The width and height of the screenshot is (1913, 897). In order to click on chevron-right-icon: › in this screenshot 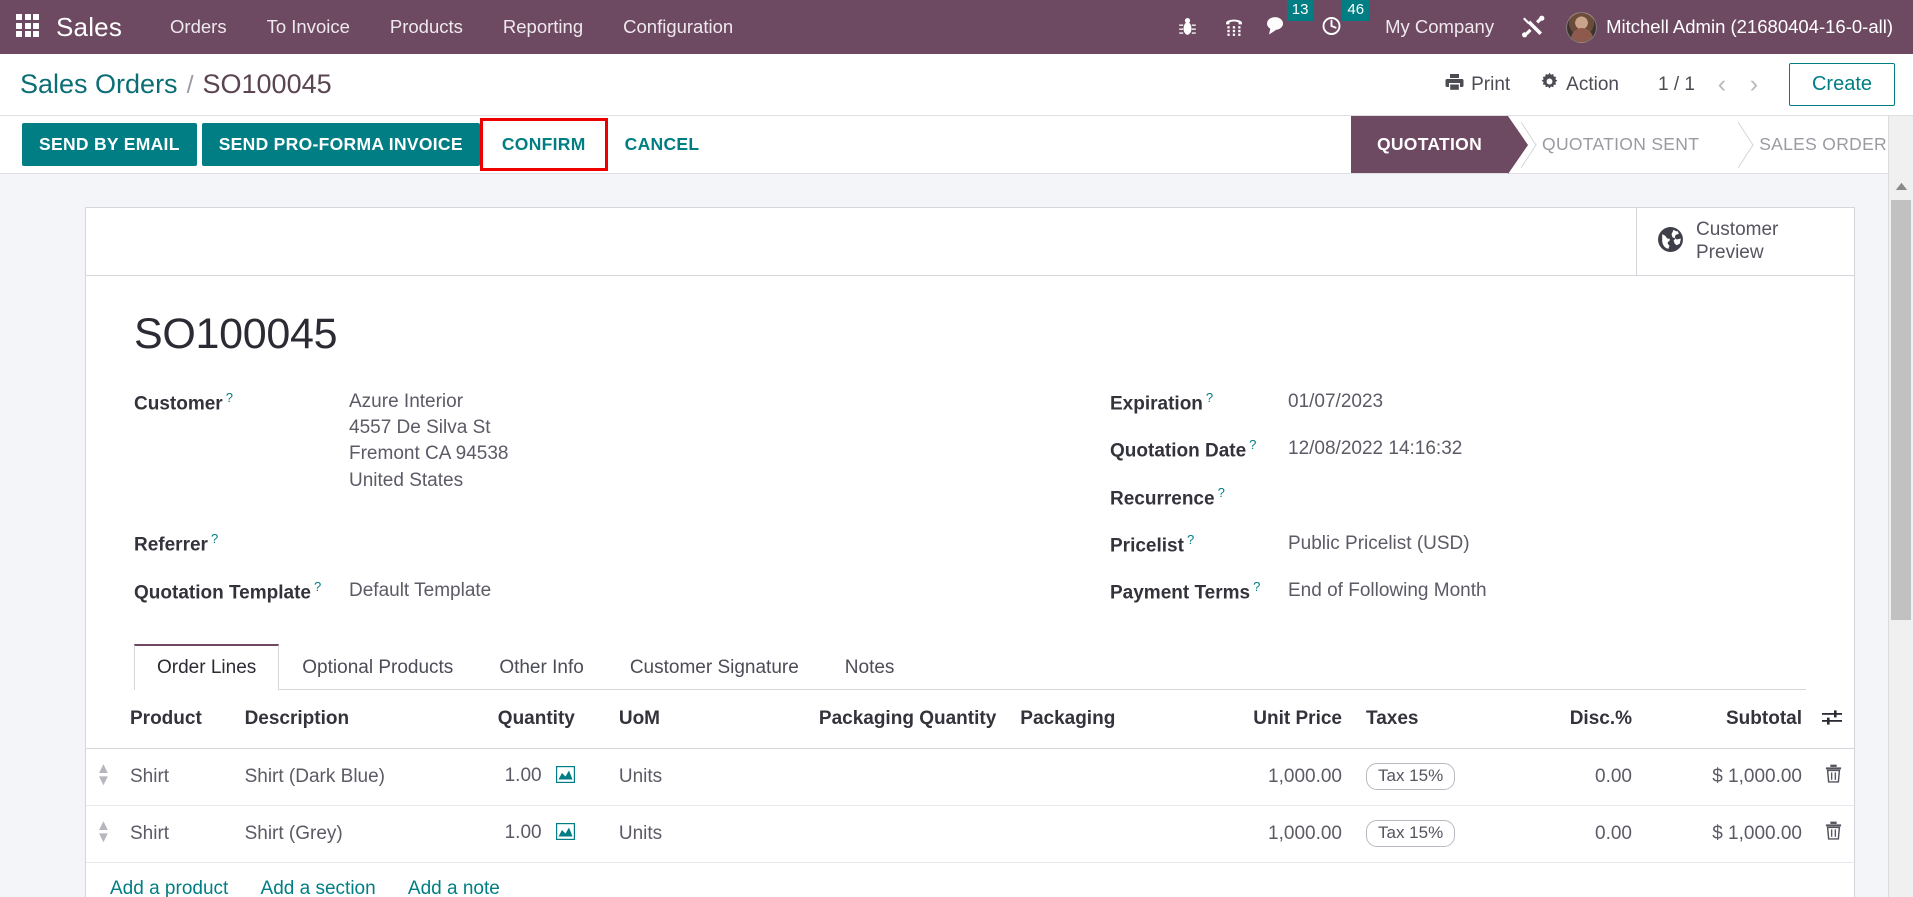, I will do `click(1754, 85)`.